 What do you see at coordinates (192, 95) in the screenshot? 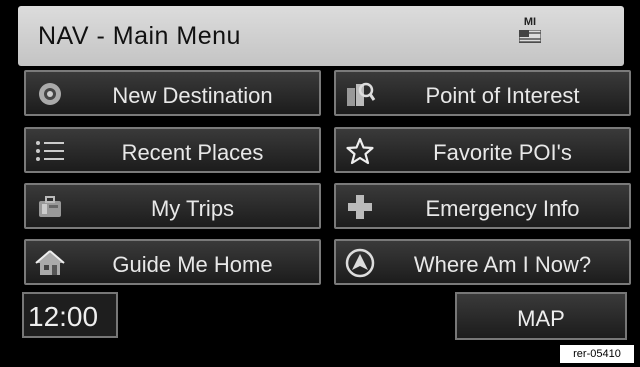
I see `button-label: New Destination` at bounding box center [192, 95].